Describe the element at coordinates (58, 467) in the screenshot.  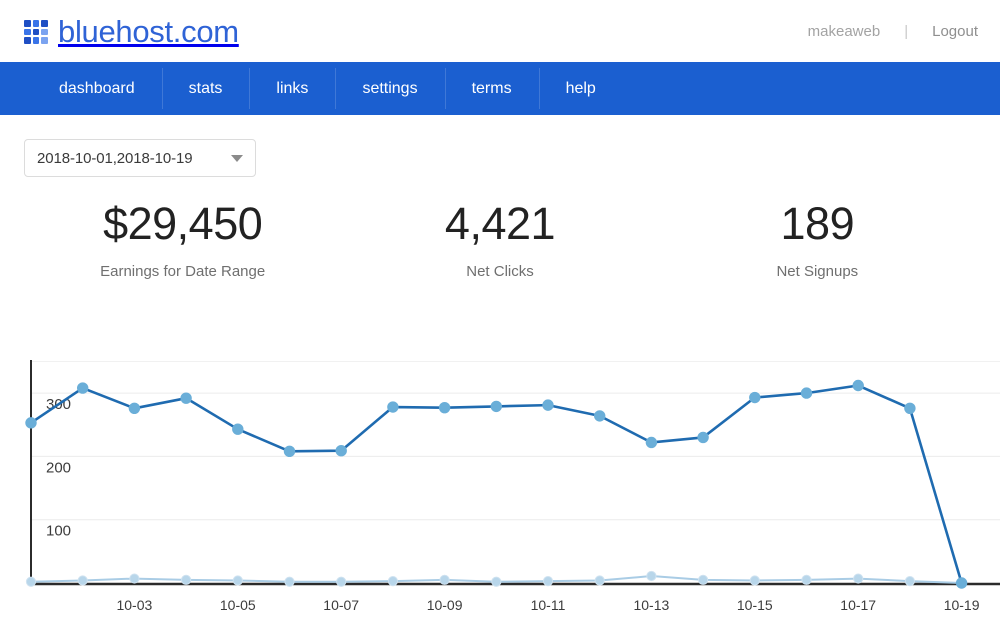
I see `chart-y-tick-label: 200` at that location.